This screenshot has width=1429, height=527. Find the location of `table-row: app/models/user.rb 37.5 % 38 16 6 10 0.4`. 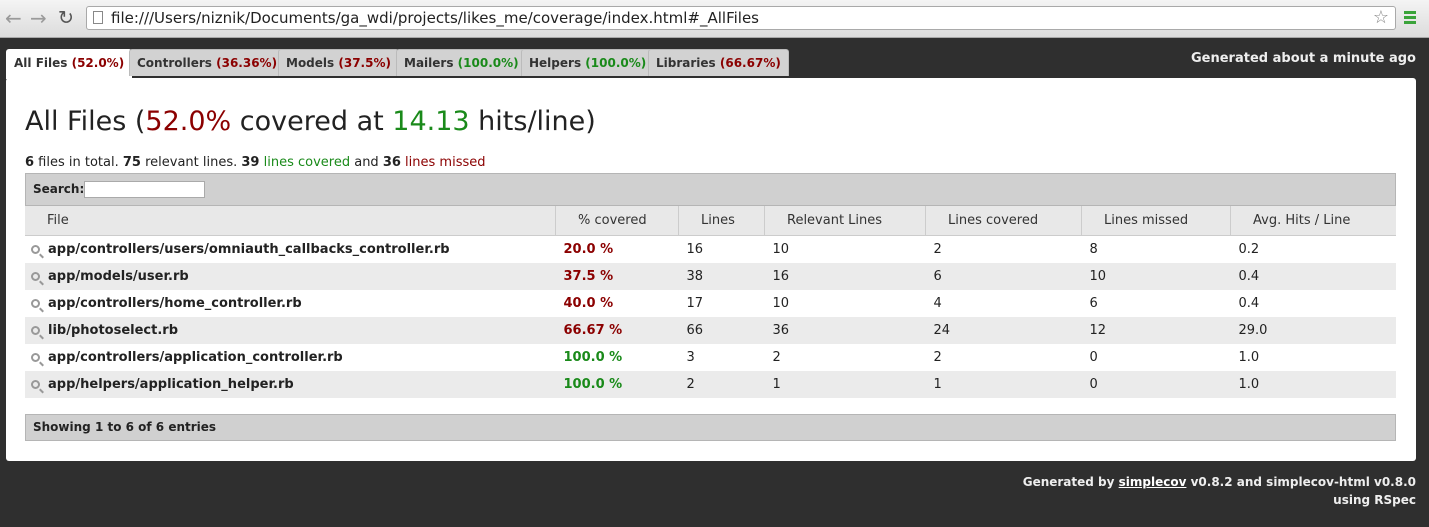

table-row: app/models/user.rb 37.5 % 38 16 6 10 0.4 is located at coordinates (710, 276).